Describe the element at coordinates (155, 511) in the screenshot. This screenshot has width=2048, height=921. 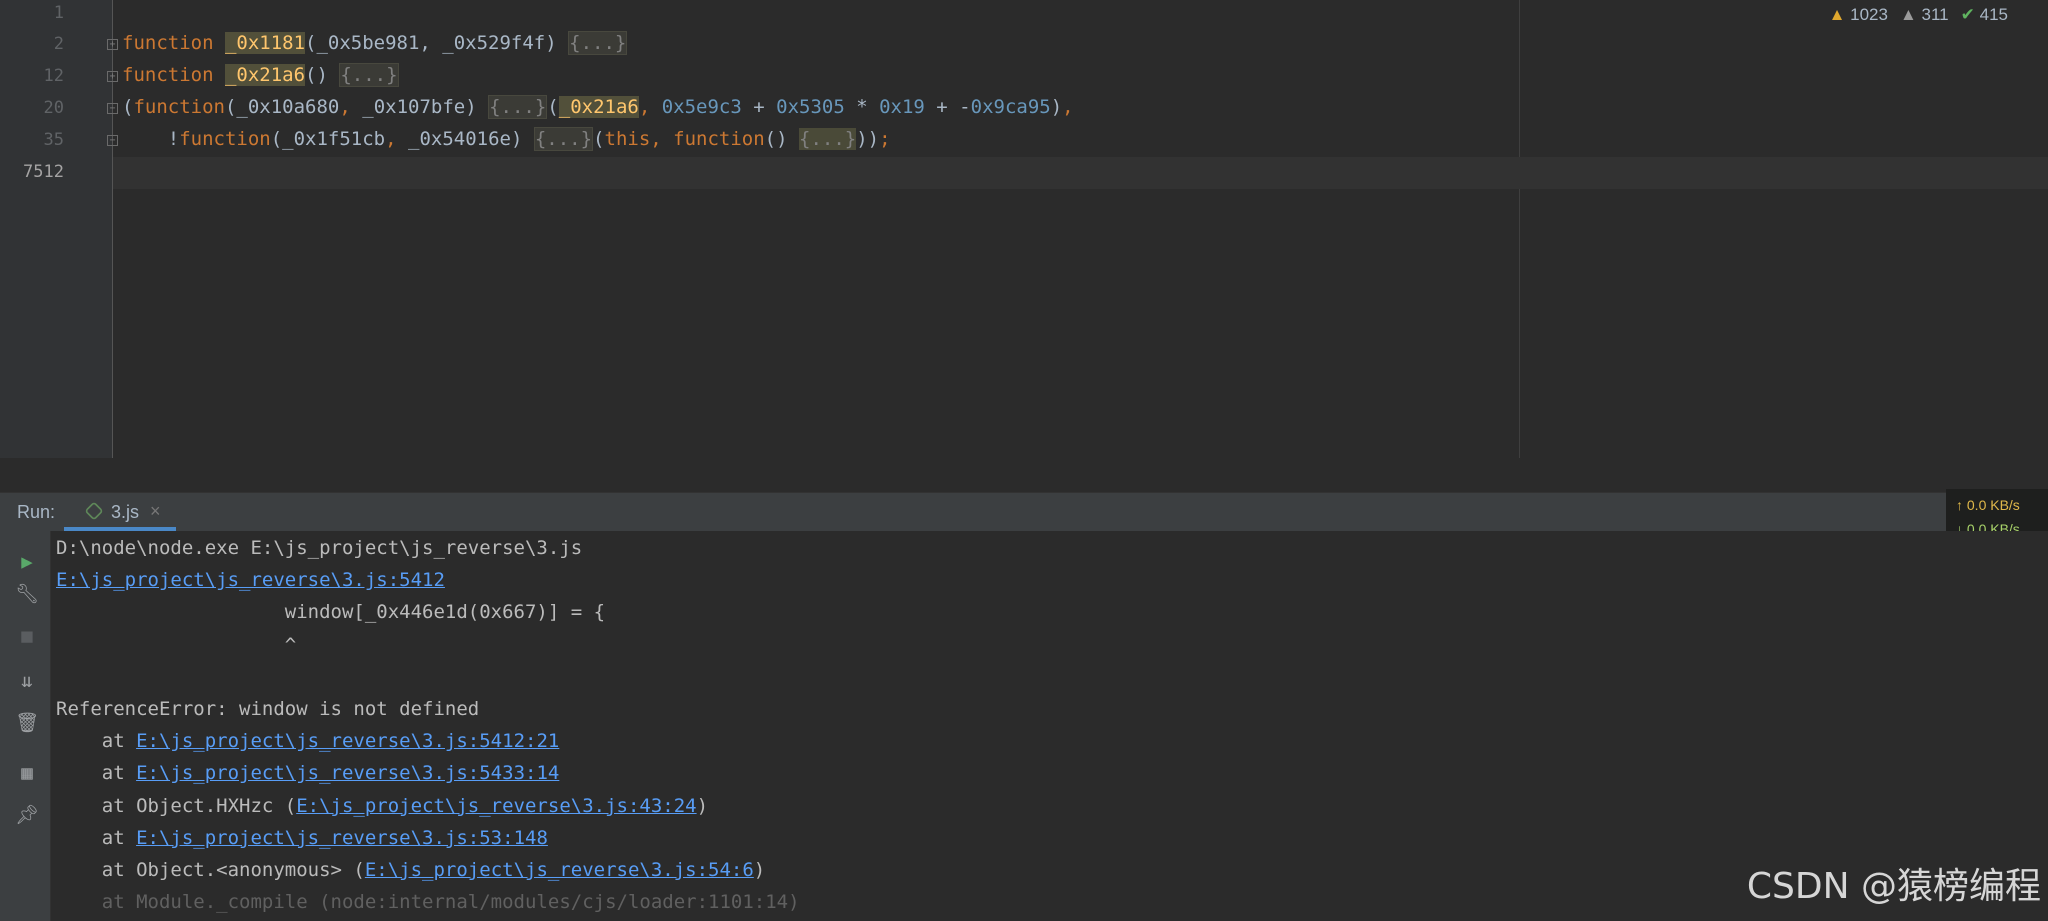
I see `close-icon: ×` at that location.